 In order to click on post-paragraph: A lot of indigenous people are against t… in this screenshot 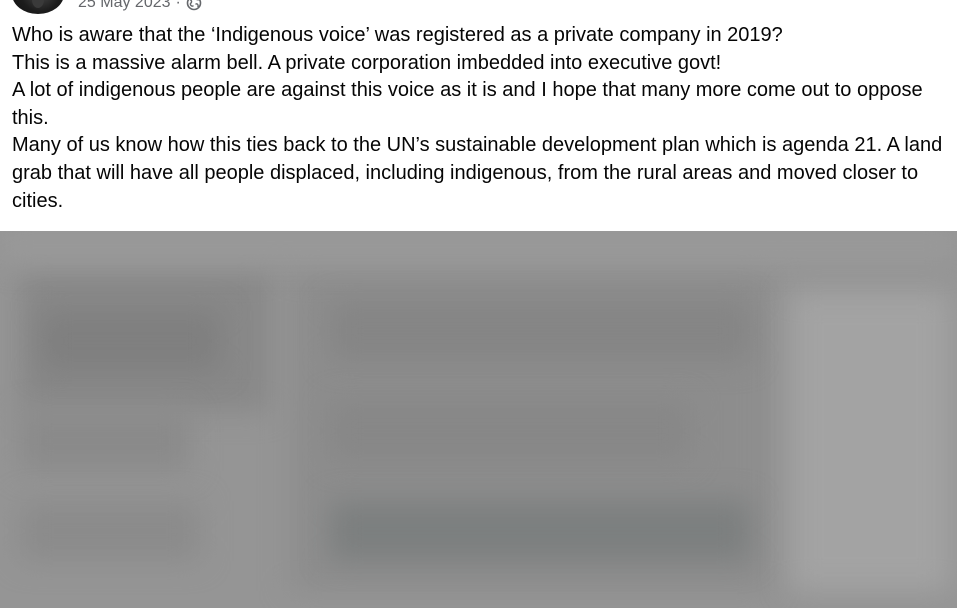, I will do `click(467, 104)`.